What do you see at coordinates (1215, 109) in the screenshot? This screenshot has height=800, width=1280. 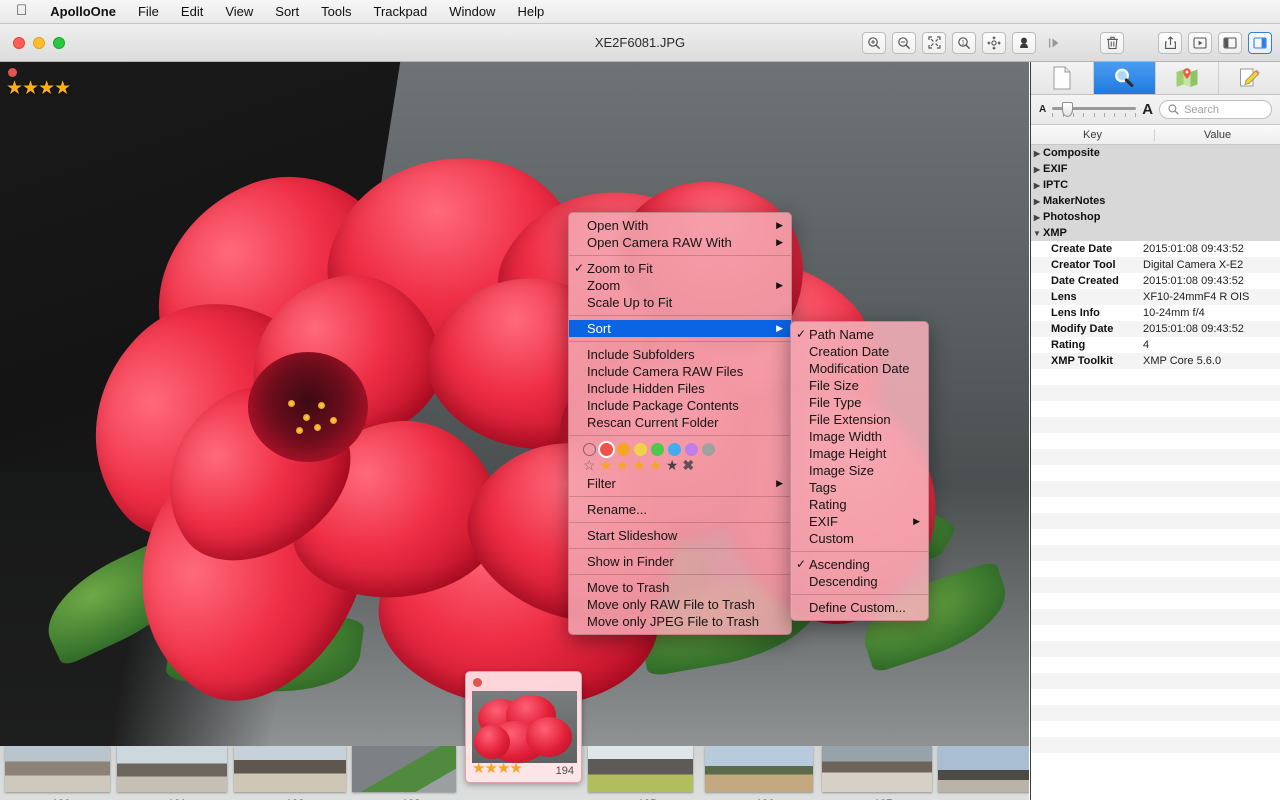 I see `search-field: Search` at bounding box center [1215, 109].